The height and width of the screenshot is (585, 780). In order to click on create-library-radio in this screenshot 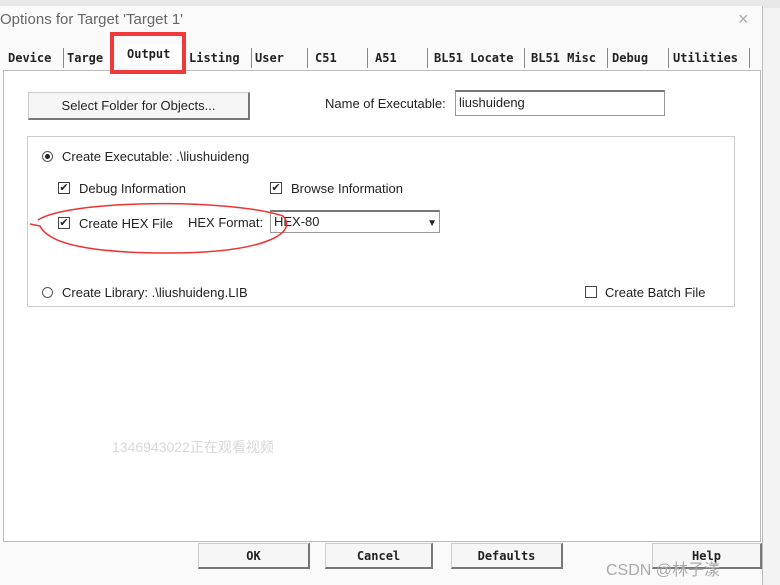, I will do `click(47, 292)`.